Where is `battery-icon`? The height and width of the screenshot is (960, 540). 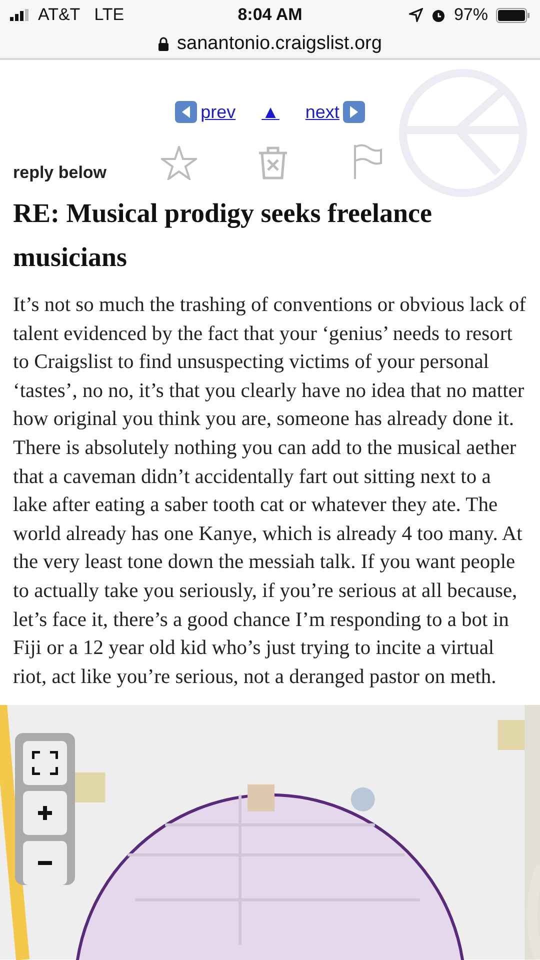 battery-icon is located at coordinates (513, 15).